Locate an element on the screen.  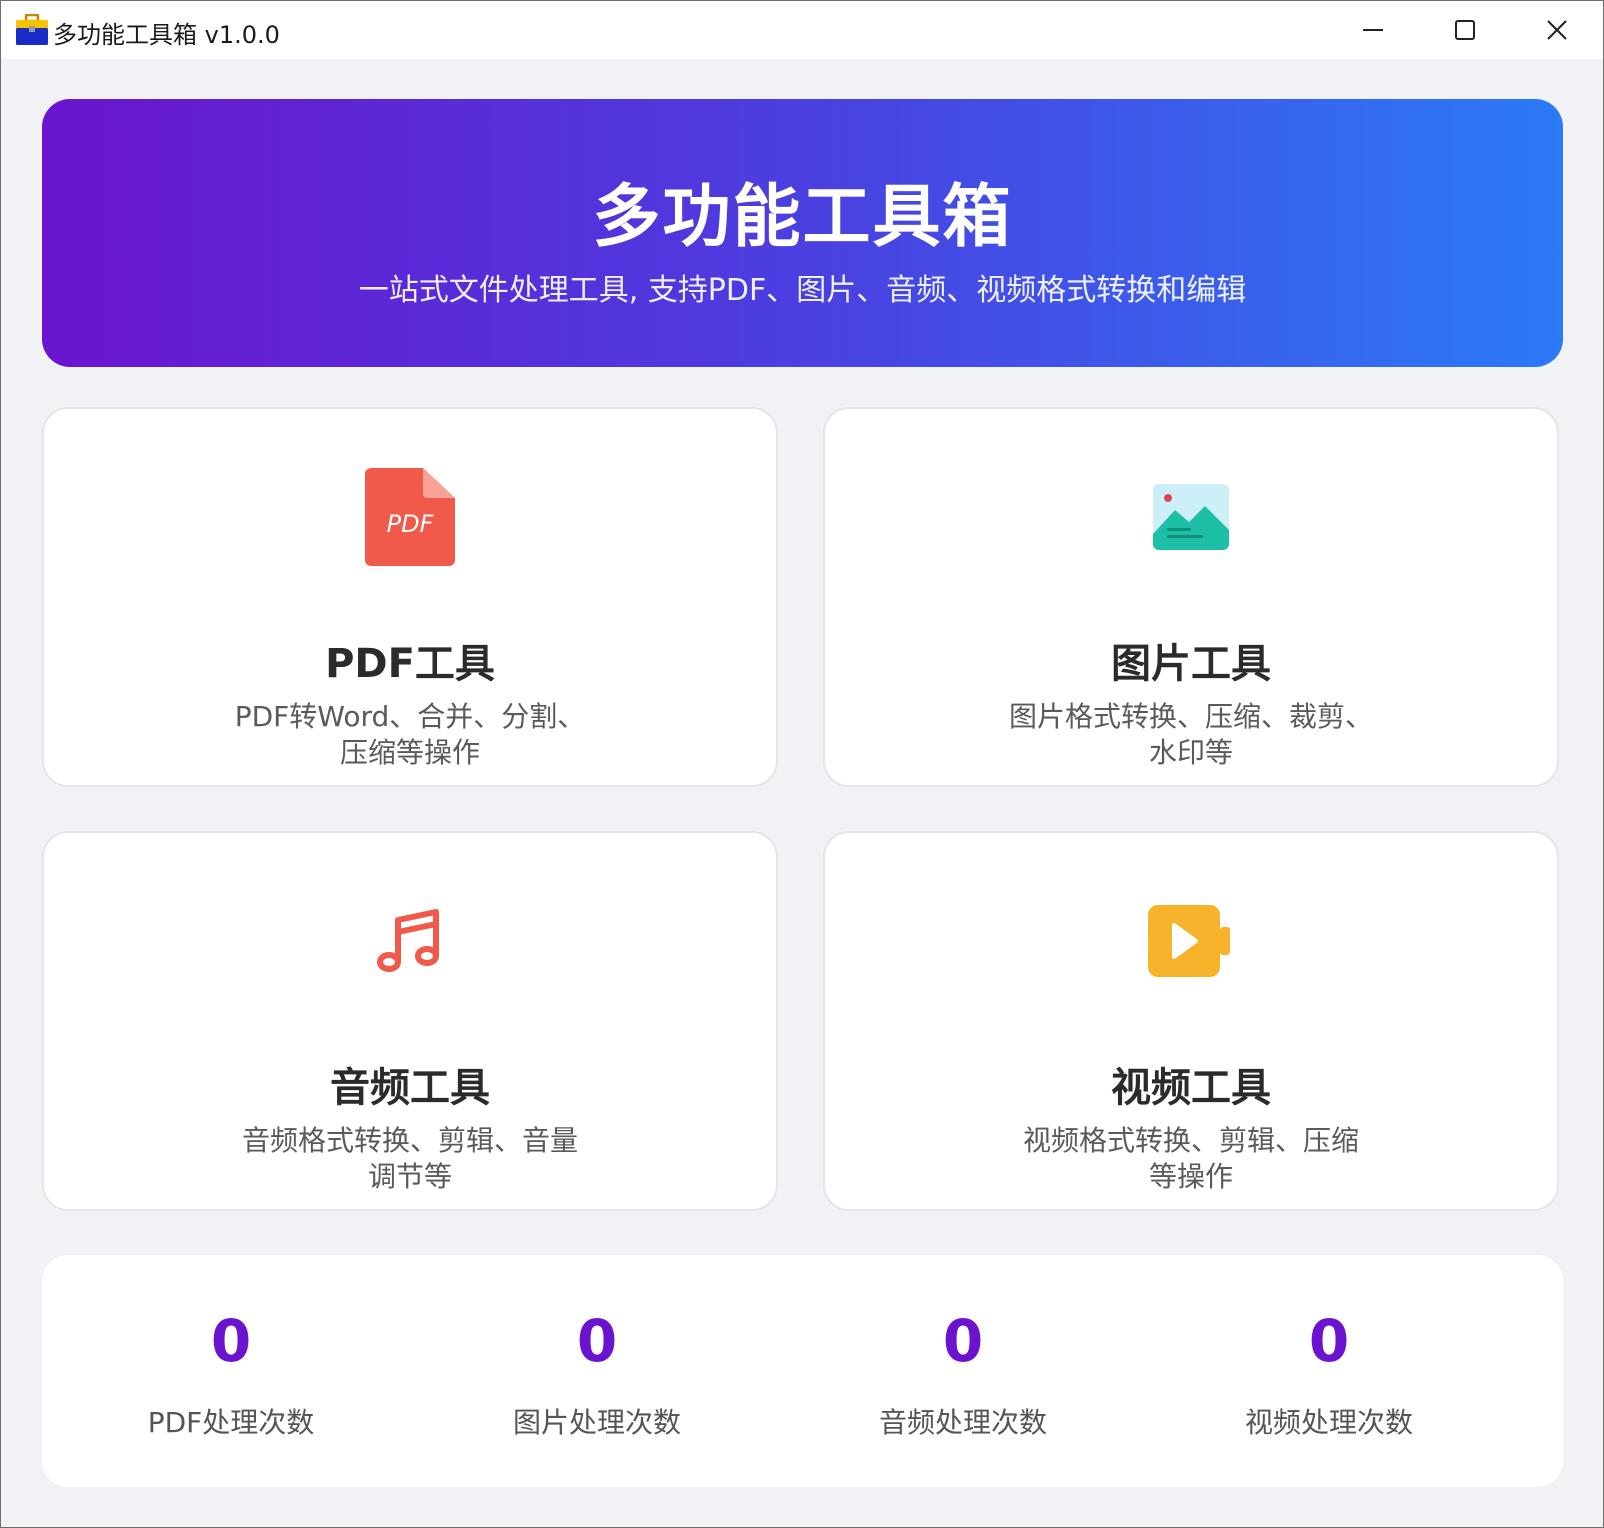
title-bar: 多功能工具箱 v1.0.0 is located at coordinates (802, 30).